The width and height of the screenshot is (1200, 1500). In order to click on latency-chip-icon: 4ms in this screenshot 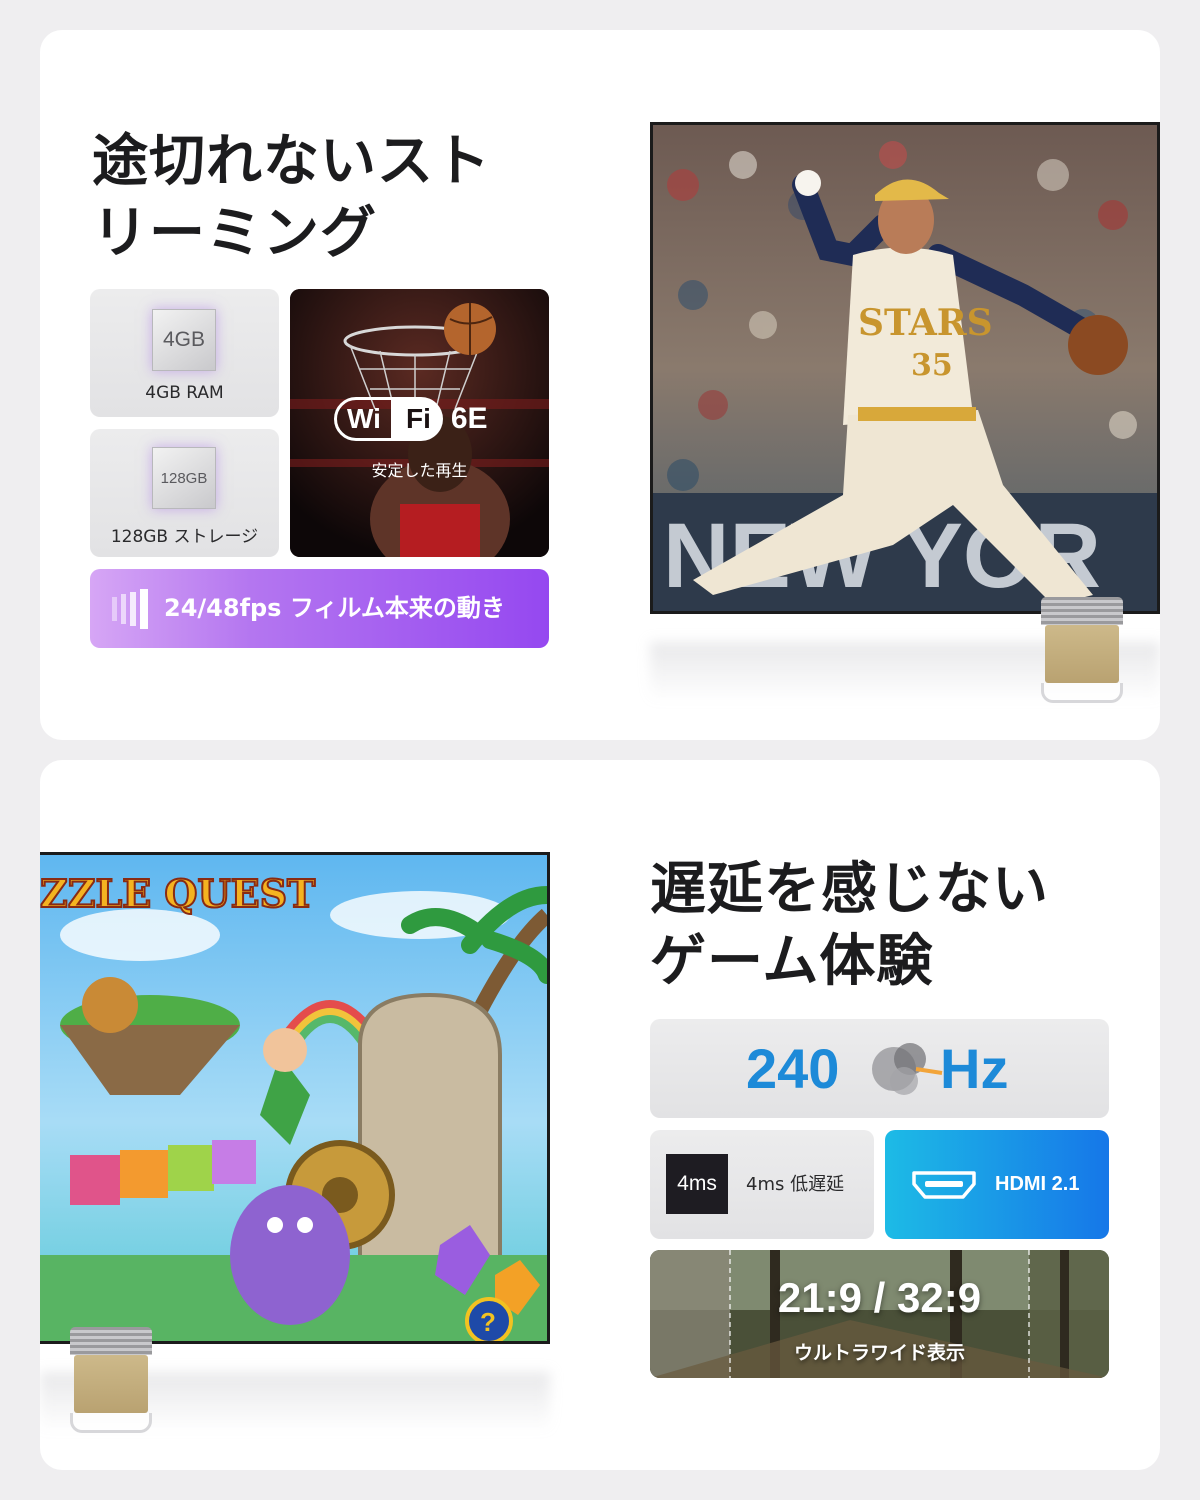, I will do `click(697, 1184)`.